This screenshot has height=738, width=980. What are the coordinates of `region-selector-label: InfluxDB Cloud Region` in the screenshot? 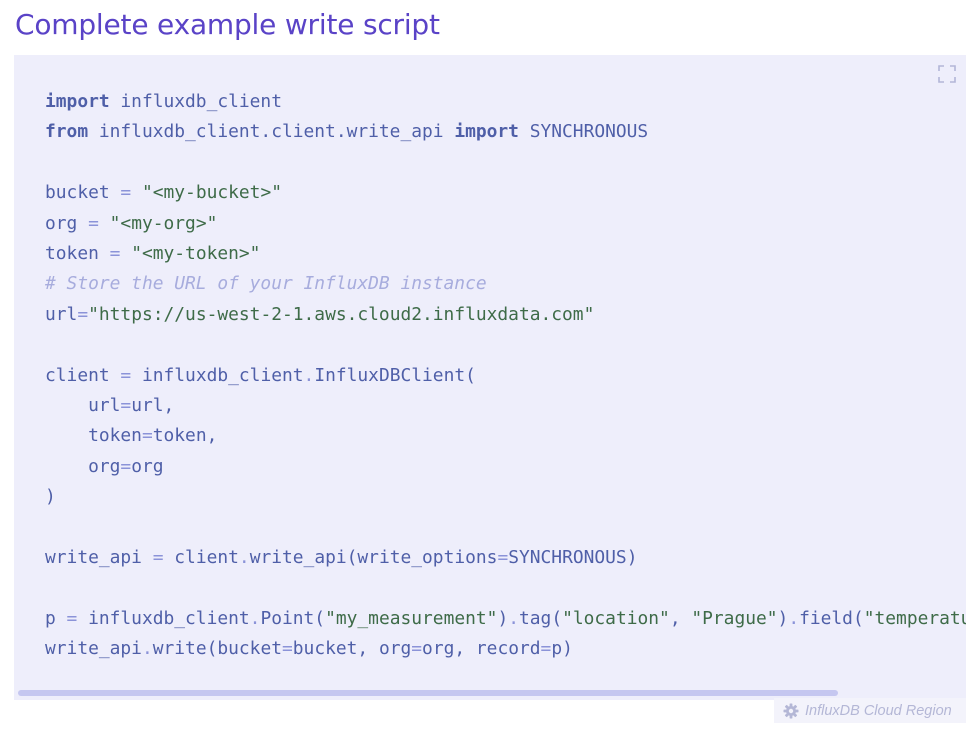 It's located at (878, 710).